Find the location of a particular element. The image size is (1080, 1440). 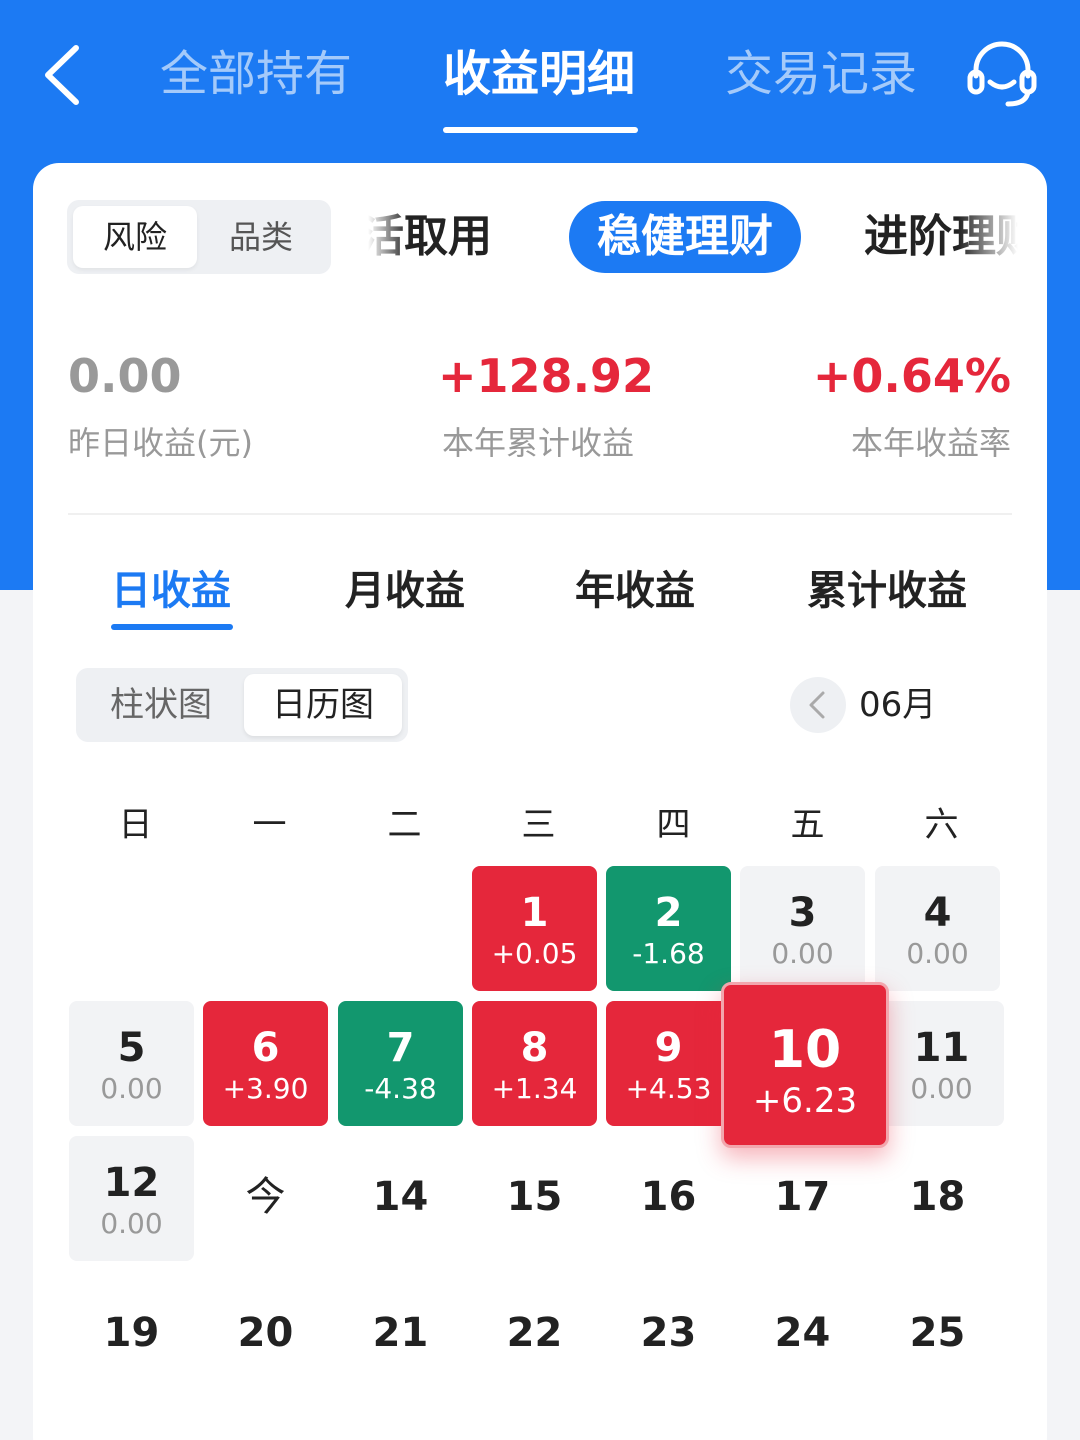

filter-segment: 风险 品类 is located at coordinates (199, 237).